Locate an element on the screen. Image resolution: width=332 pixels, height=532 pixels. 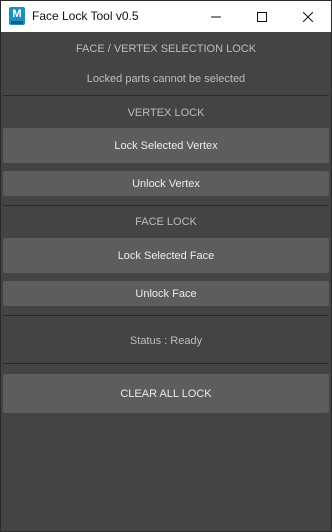
close-icon is located at coordinates (308, 16).